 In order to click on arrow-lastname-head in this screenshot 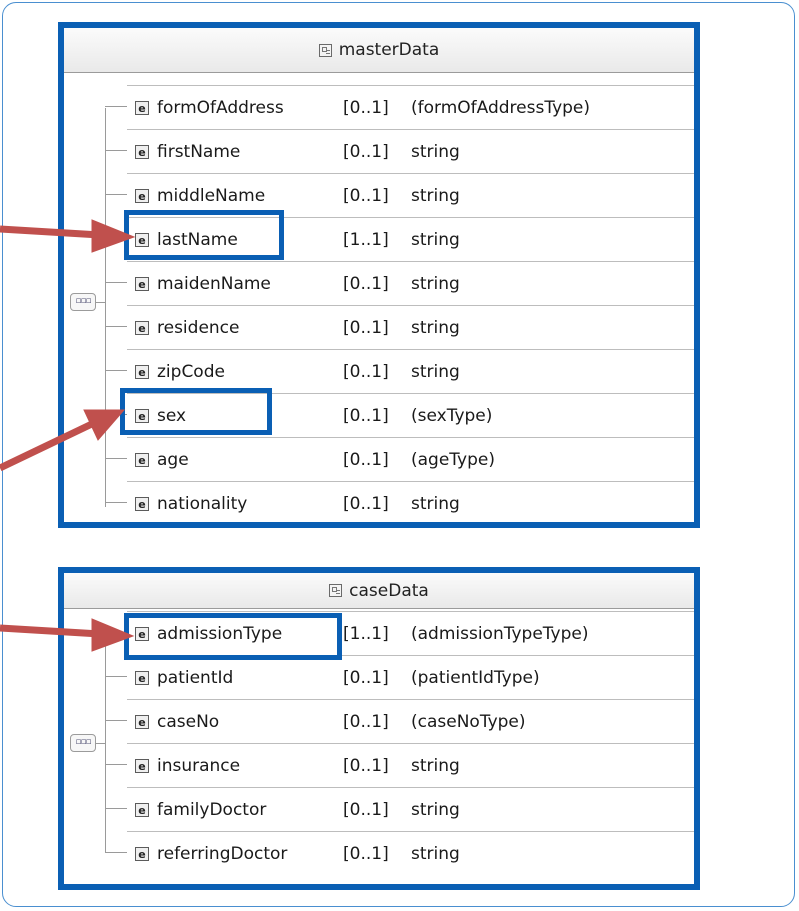, I will do `click(113, 236)`.